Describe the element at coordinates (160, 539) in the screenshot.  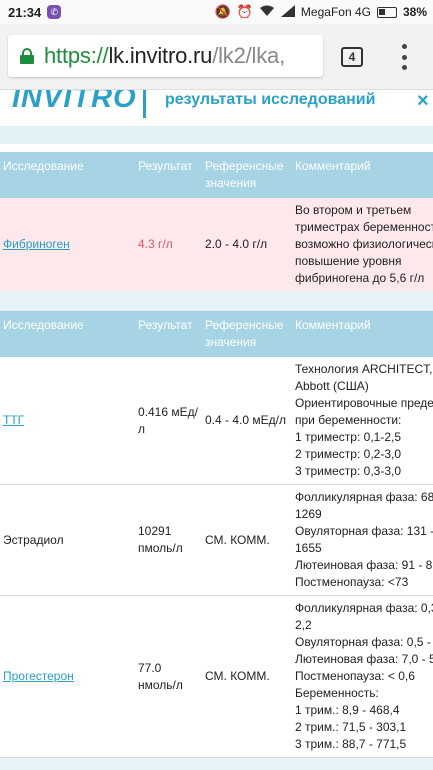
I see `result-text: 10291 пмоль/л` at that location.